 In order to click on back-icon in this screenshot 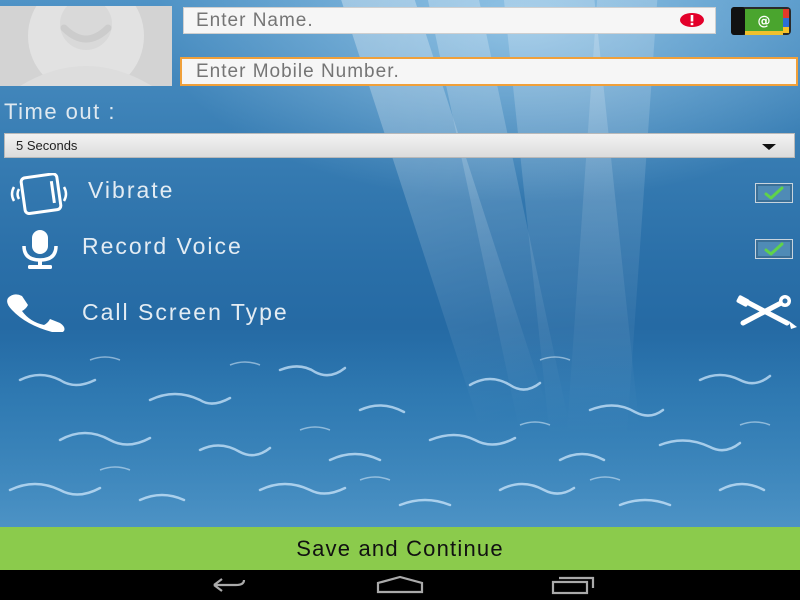, I will do `click(229, 585)`.